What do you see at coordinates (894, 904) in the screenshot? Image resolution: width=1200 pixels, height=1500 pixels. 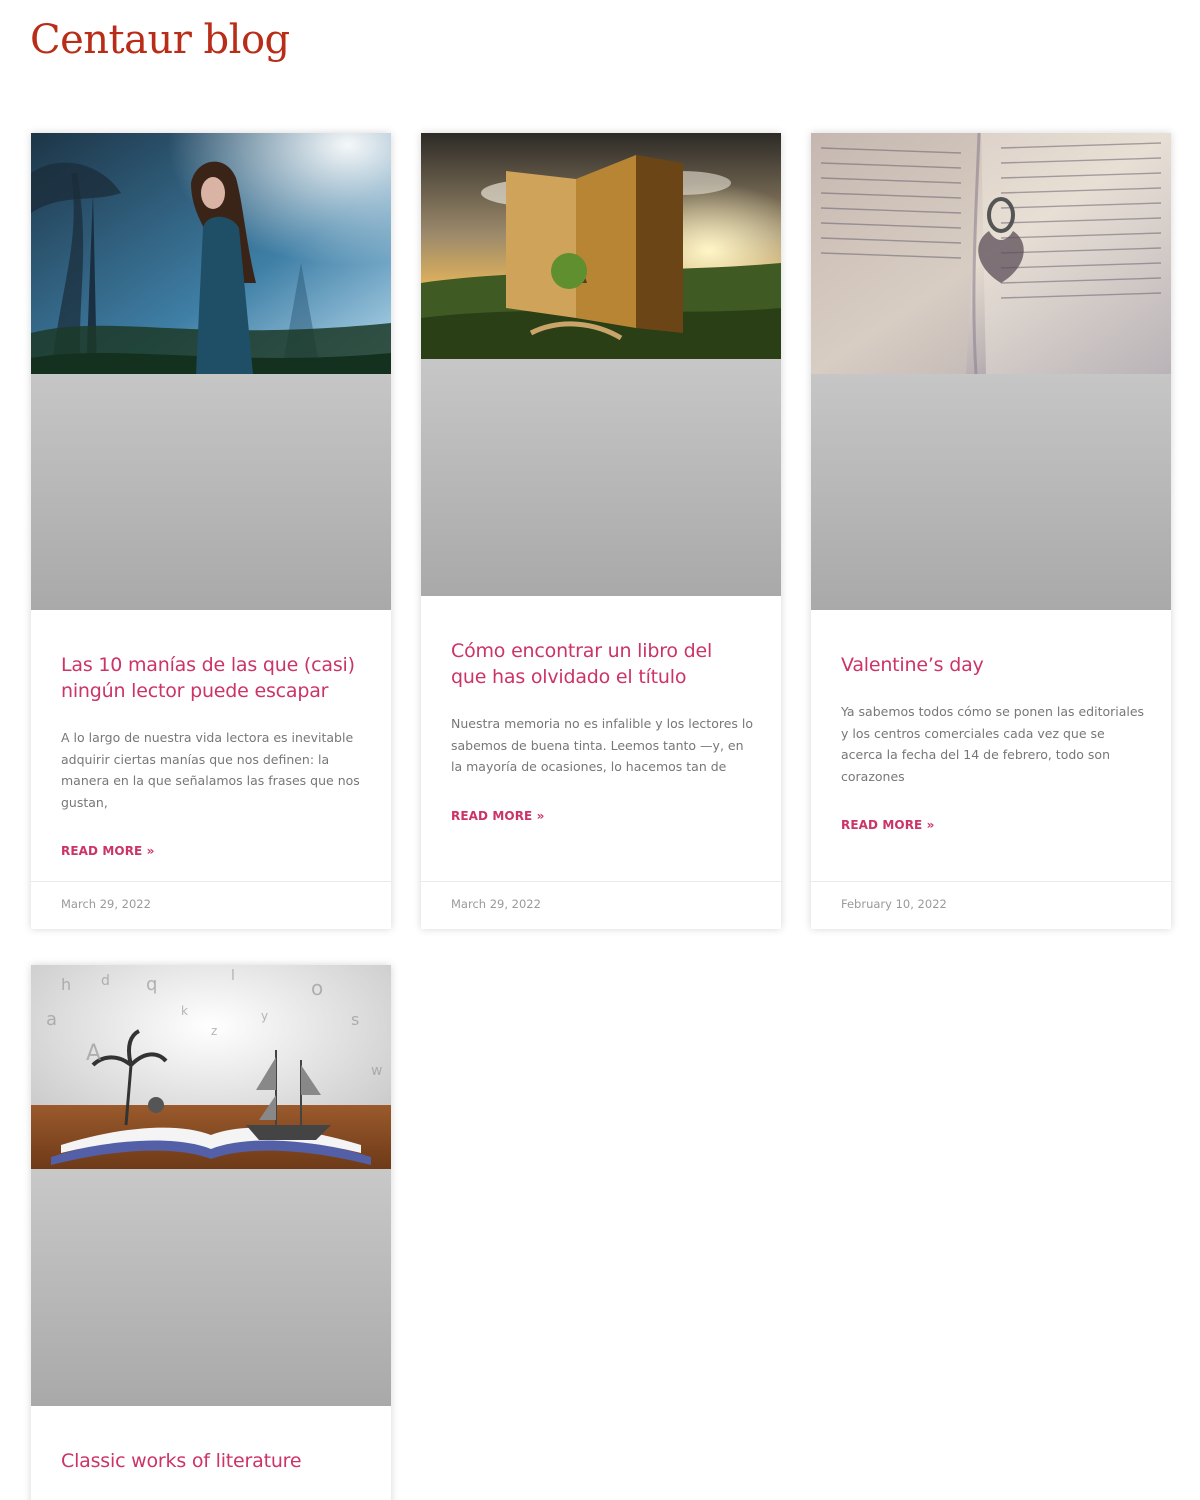 I see `post-date: February 10, 2022` at bounding box center [894, 904].